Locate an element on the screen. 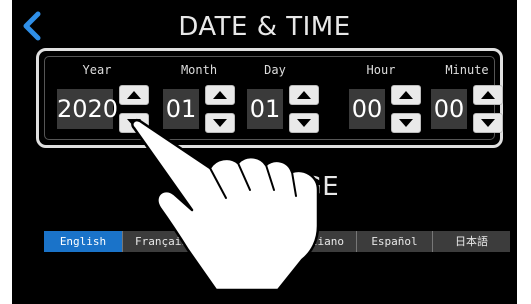 This screenshot has width=531, height=304. minute-label: Minute is located at coordinates (467, 70).